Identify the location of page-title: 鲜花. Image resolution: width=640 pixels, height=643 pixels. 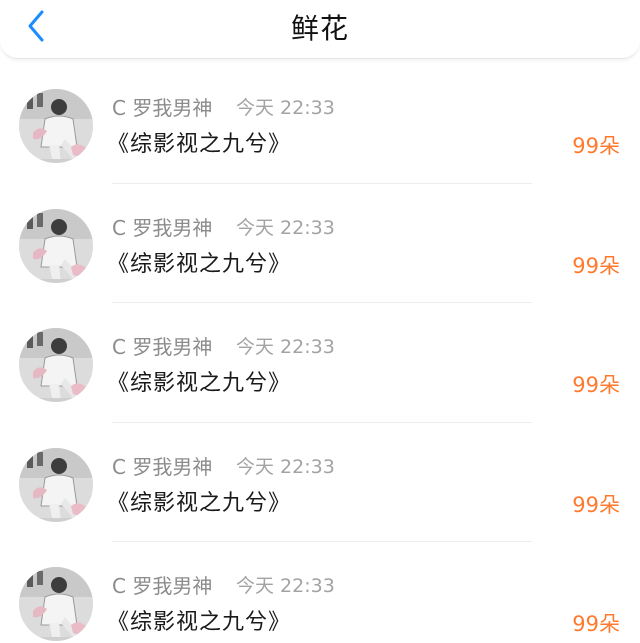
(319, 28).